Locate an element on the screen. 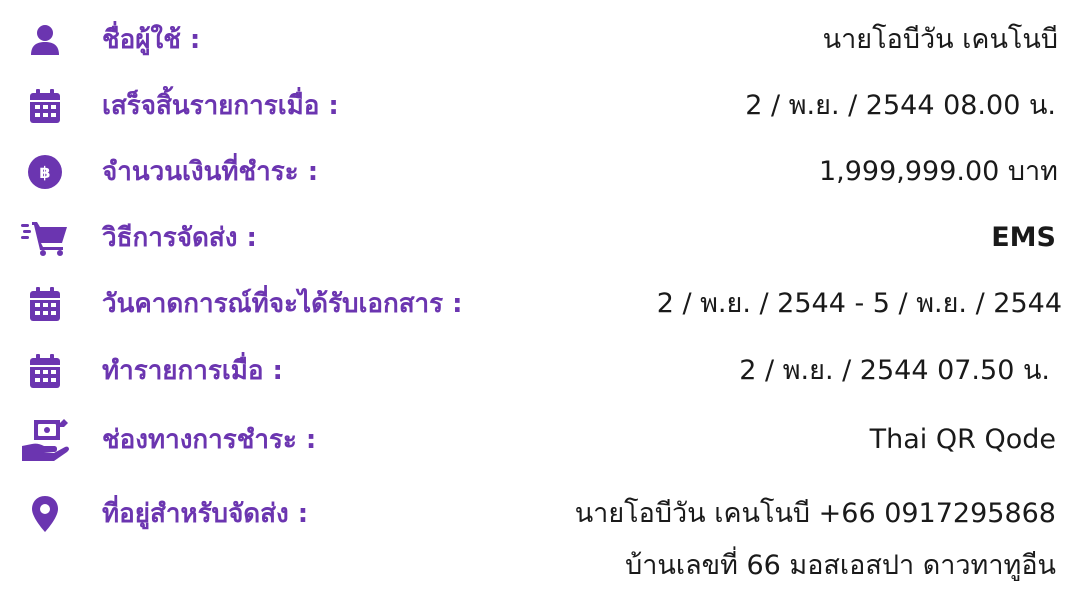 The height and width of the screenshot is (608, 1086). amount-paid-label: จำนวนเงินที่ชำระ : is located at coordinates (210, 172).